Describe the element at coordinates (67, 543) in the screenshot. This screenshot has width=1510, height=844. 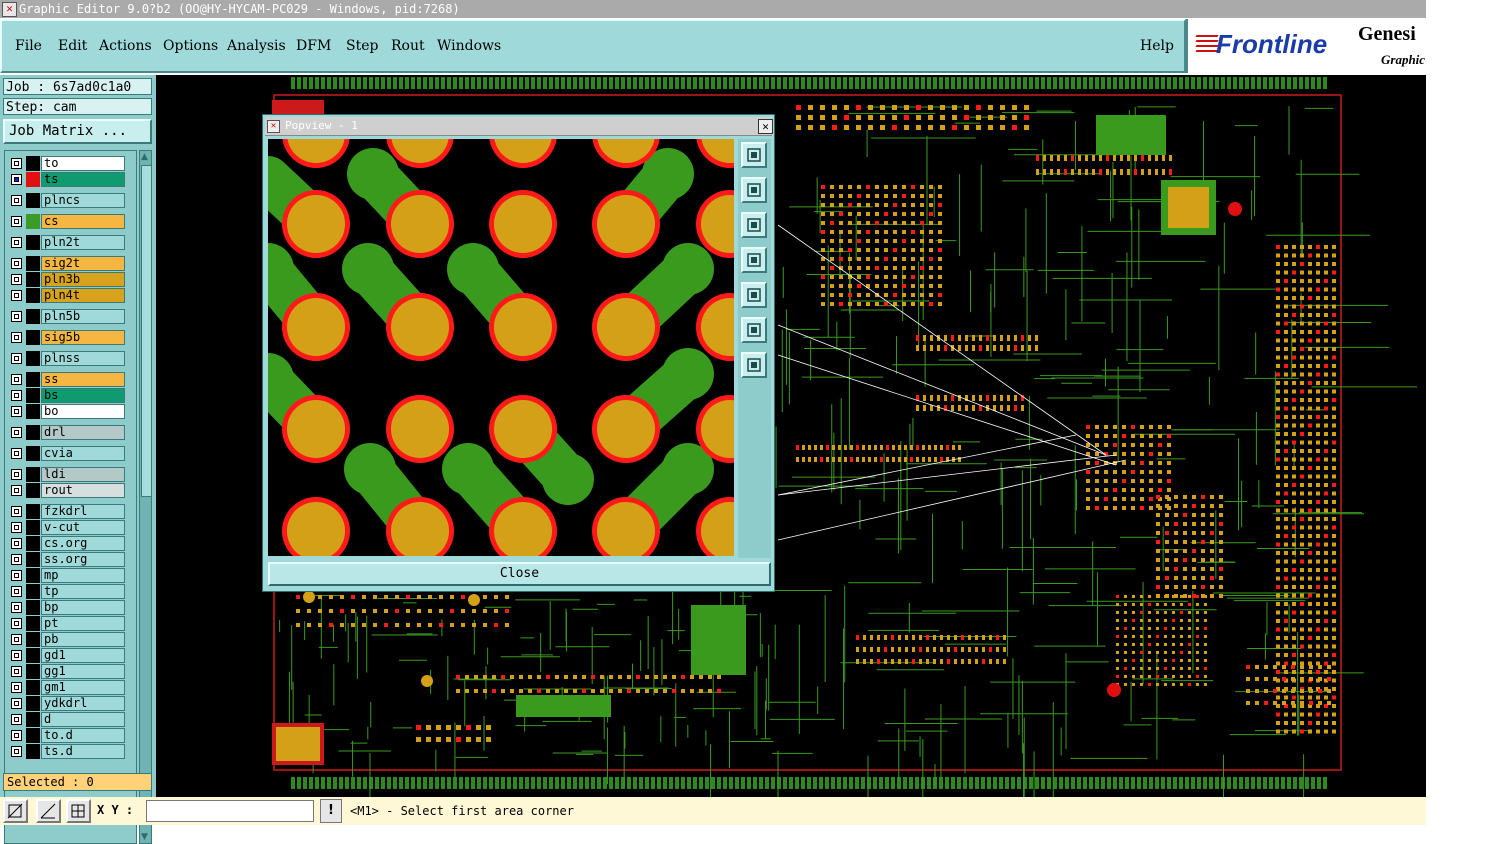
I see `layer-row-cs-org: cs.org` at that location.